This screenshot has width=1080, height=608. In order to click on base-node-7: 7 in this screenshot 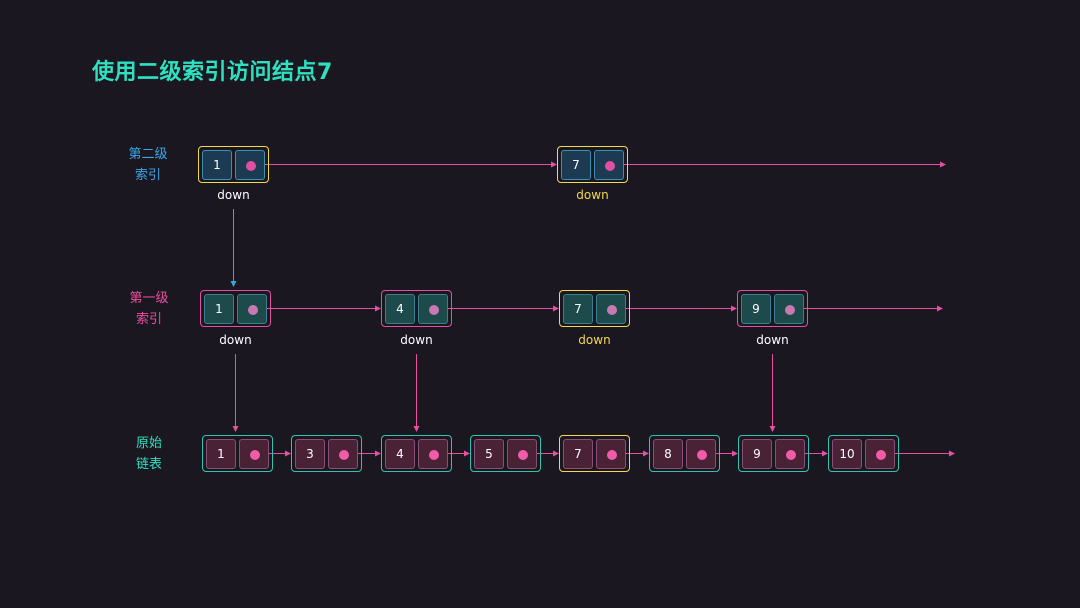, I will do `click(594, 453)`.